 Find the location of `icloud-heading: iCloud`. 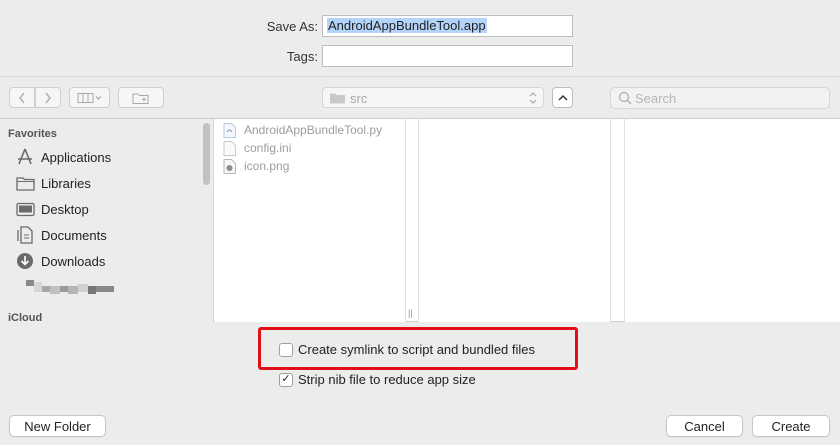

icloud-heading: iCloud is located at coordinates (25, 317).